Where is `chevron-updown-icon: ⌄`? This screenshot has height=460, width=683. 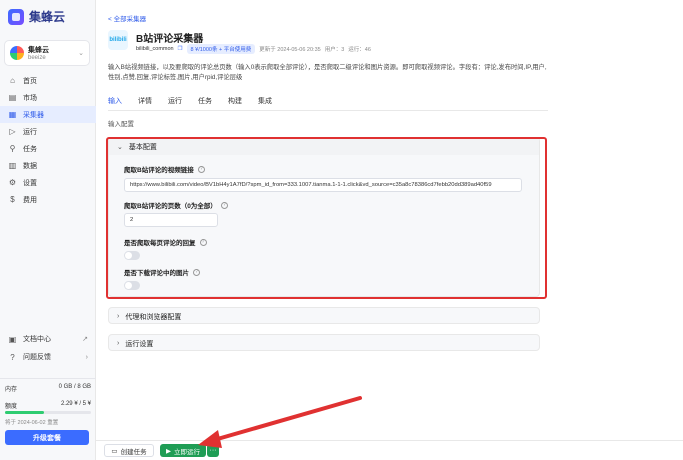
chevron-updown-icon: ⌄ is located at coordinates (81, 53).